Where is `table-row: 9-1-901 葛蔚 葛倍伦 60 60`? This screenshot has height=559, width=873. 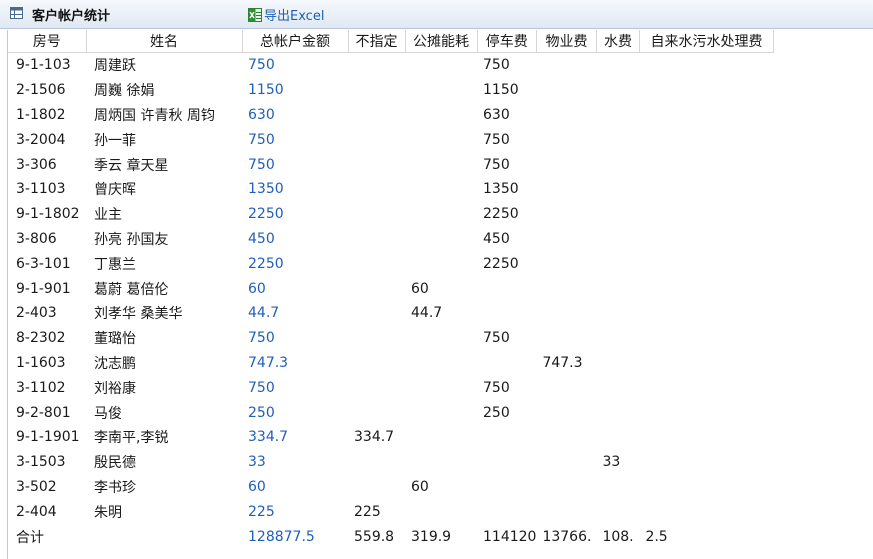 table-row: 9-1-901 葛蔚 葛倍伦 60 60 is located at coordinates (390, 288).